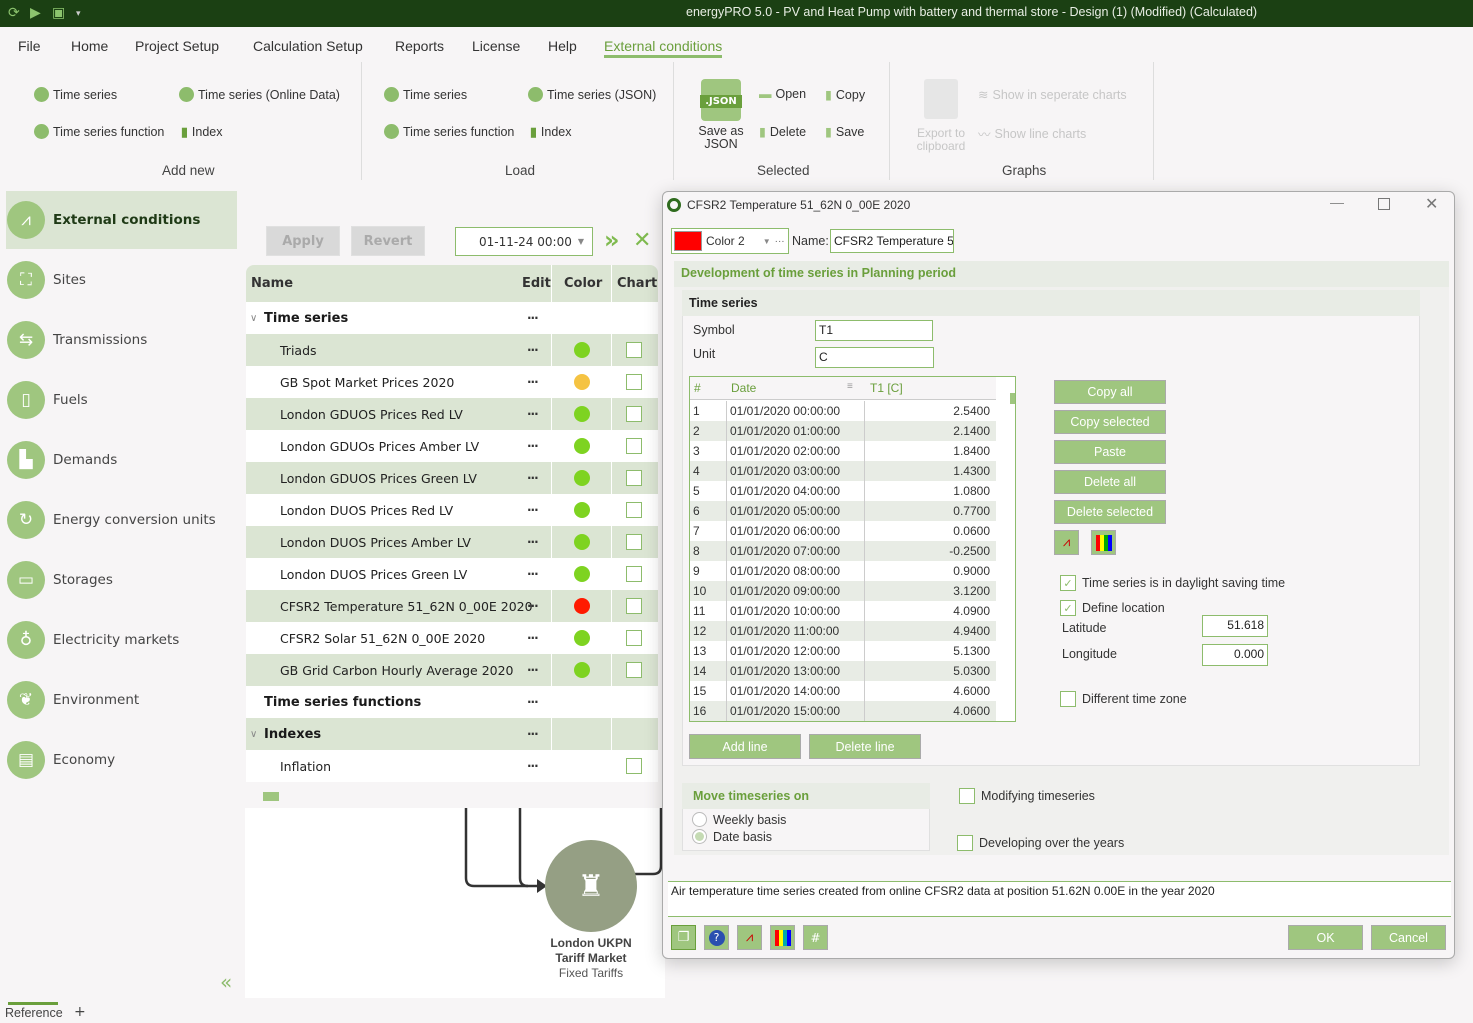  What do you see at coordinates (121, 520) in the screenshot?
I see `sidebar-item-energy-conversion-units: ↻ Energy conversion units` at bounding box center [121, 520].